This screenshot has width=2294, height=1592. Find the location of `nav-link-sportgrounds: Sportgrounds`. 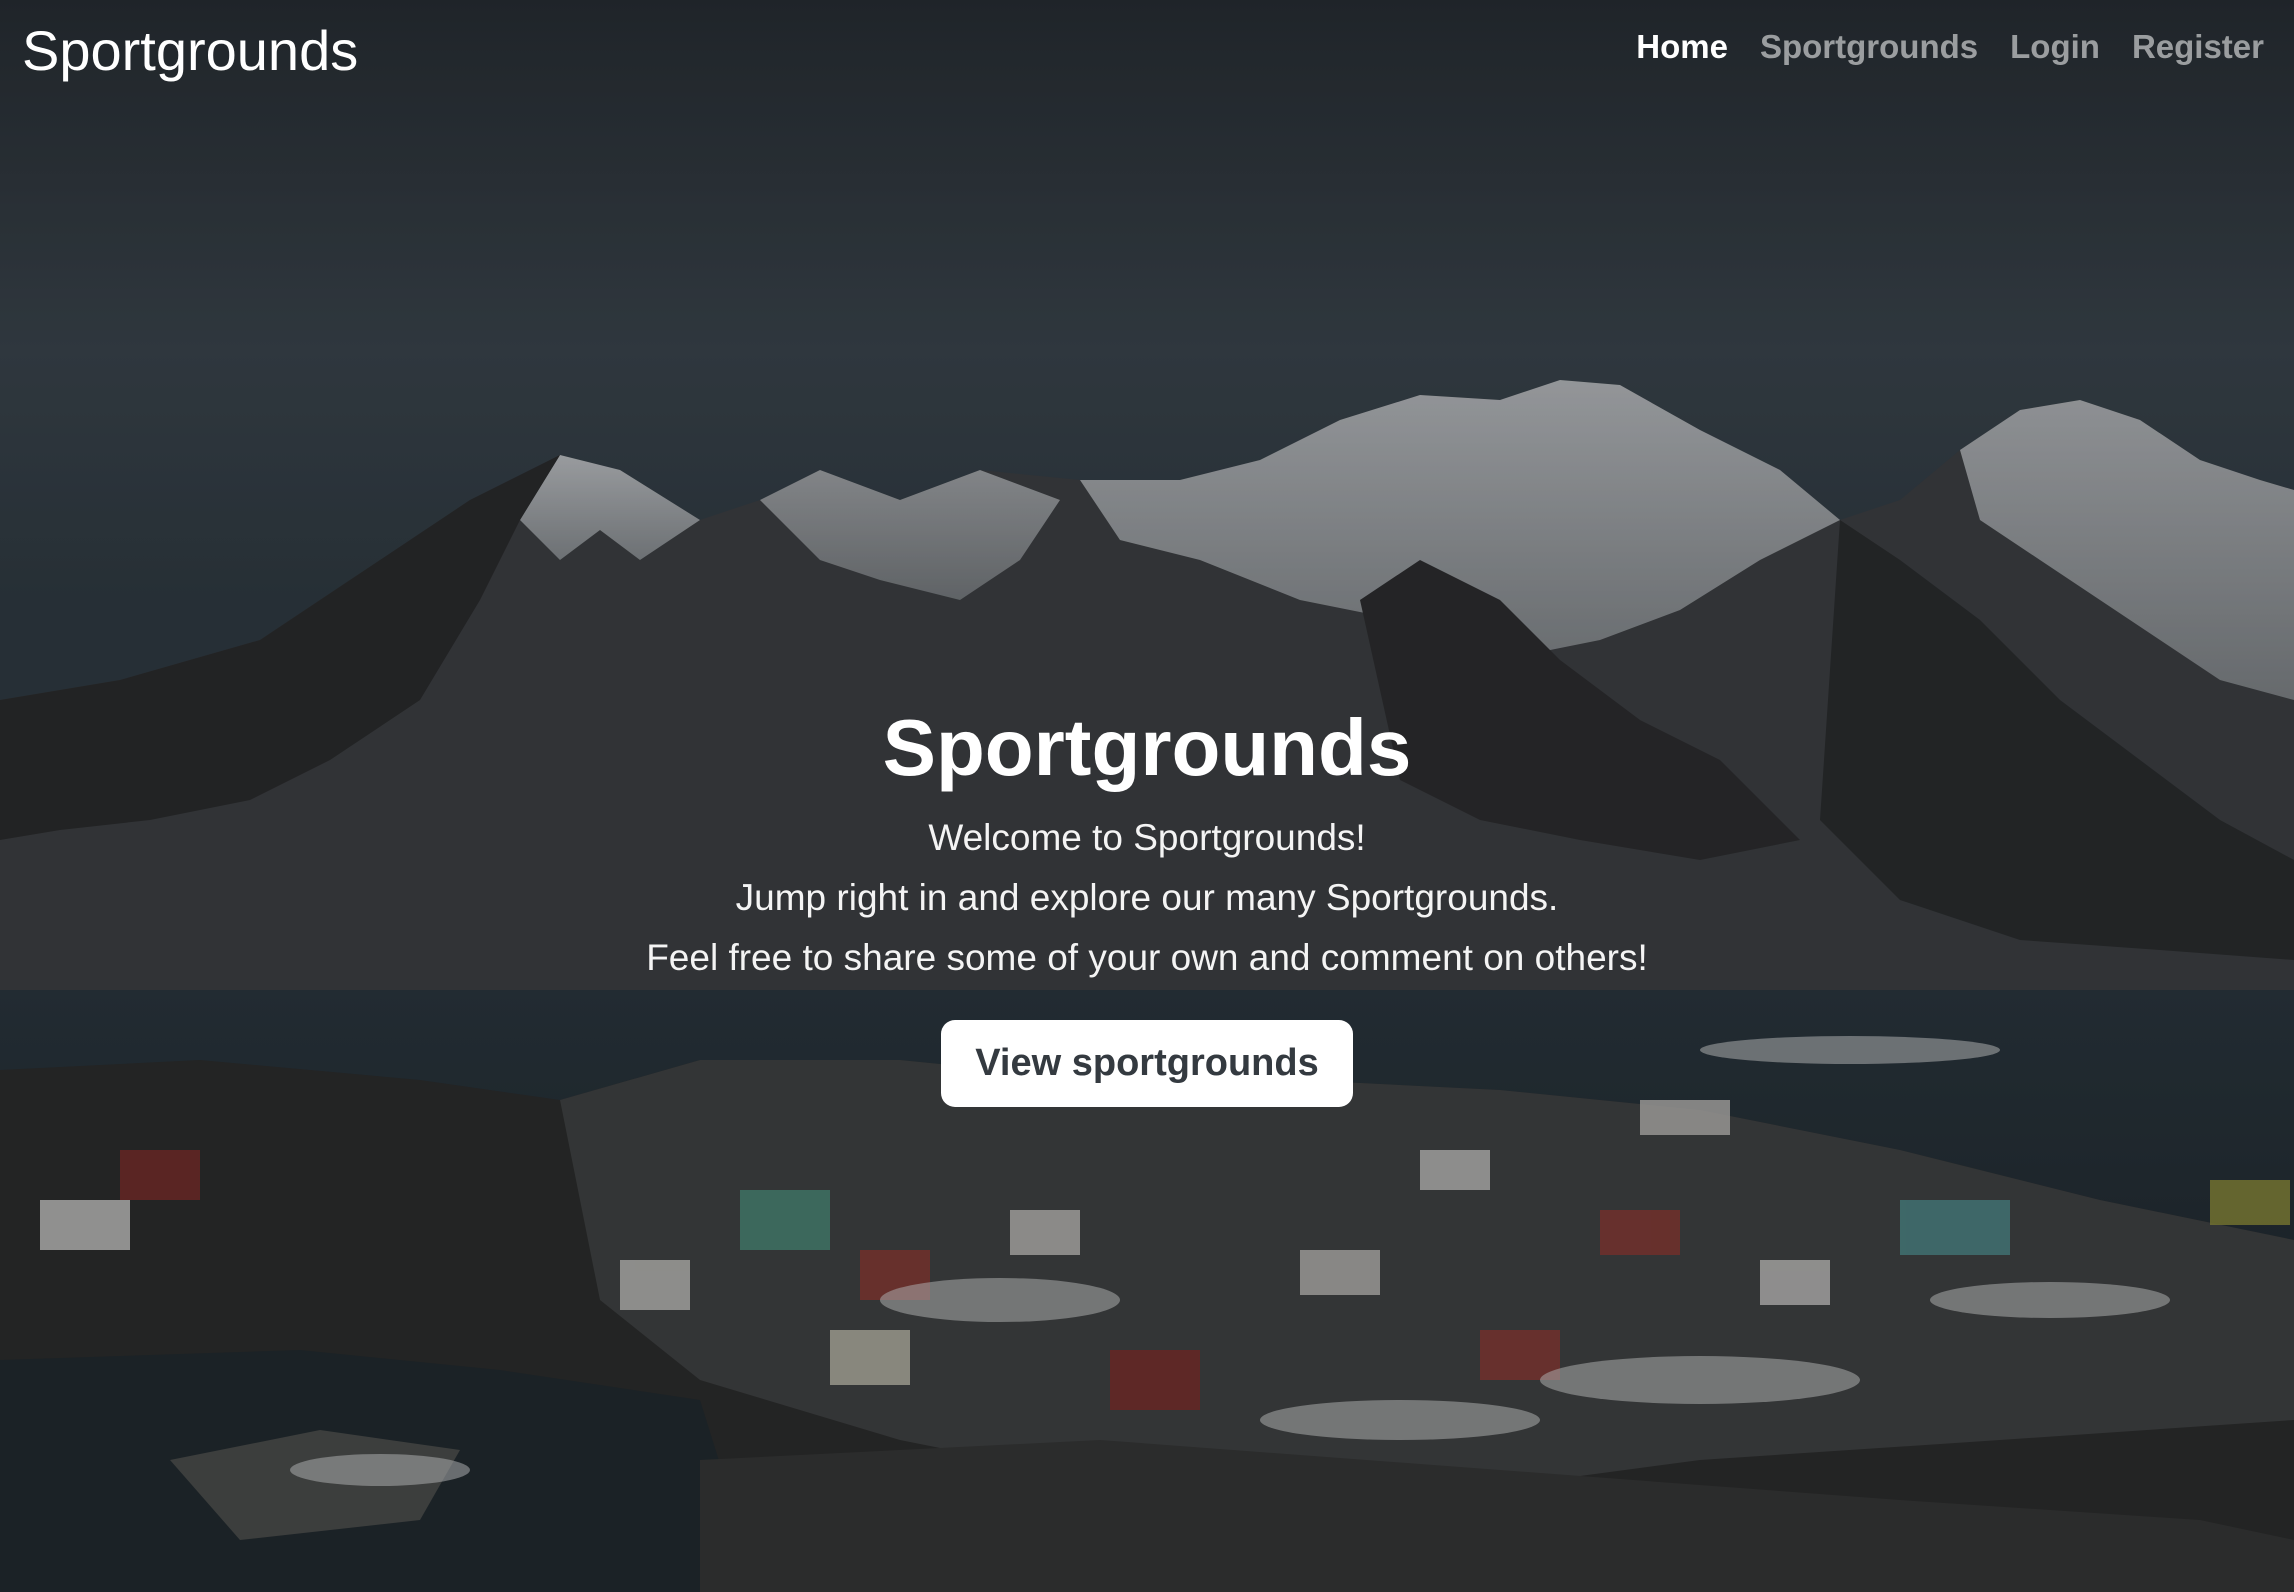

nav-link-sportgrounds: Sportgrounds is located at coordinates (1869, 47).